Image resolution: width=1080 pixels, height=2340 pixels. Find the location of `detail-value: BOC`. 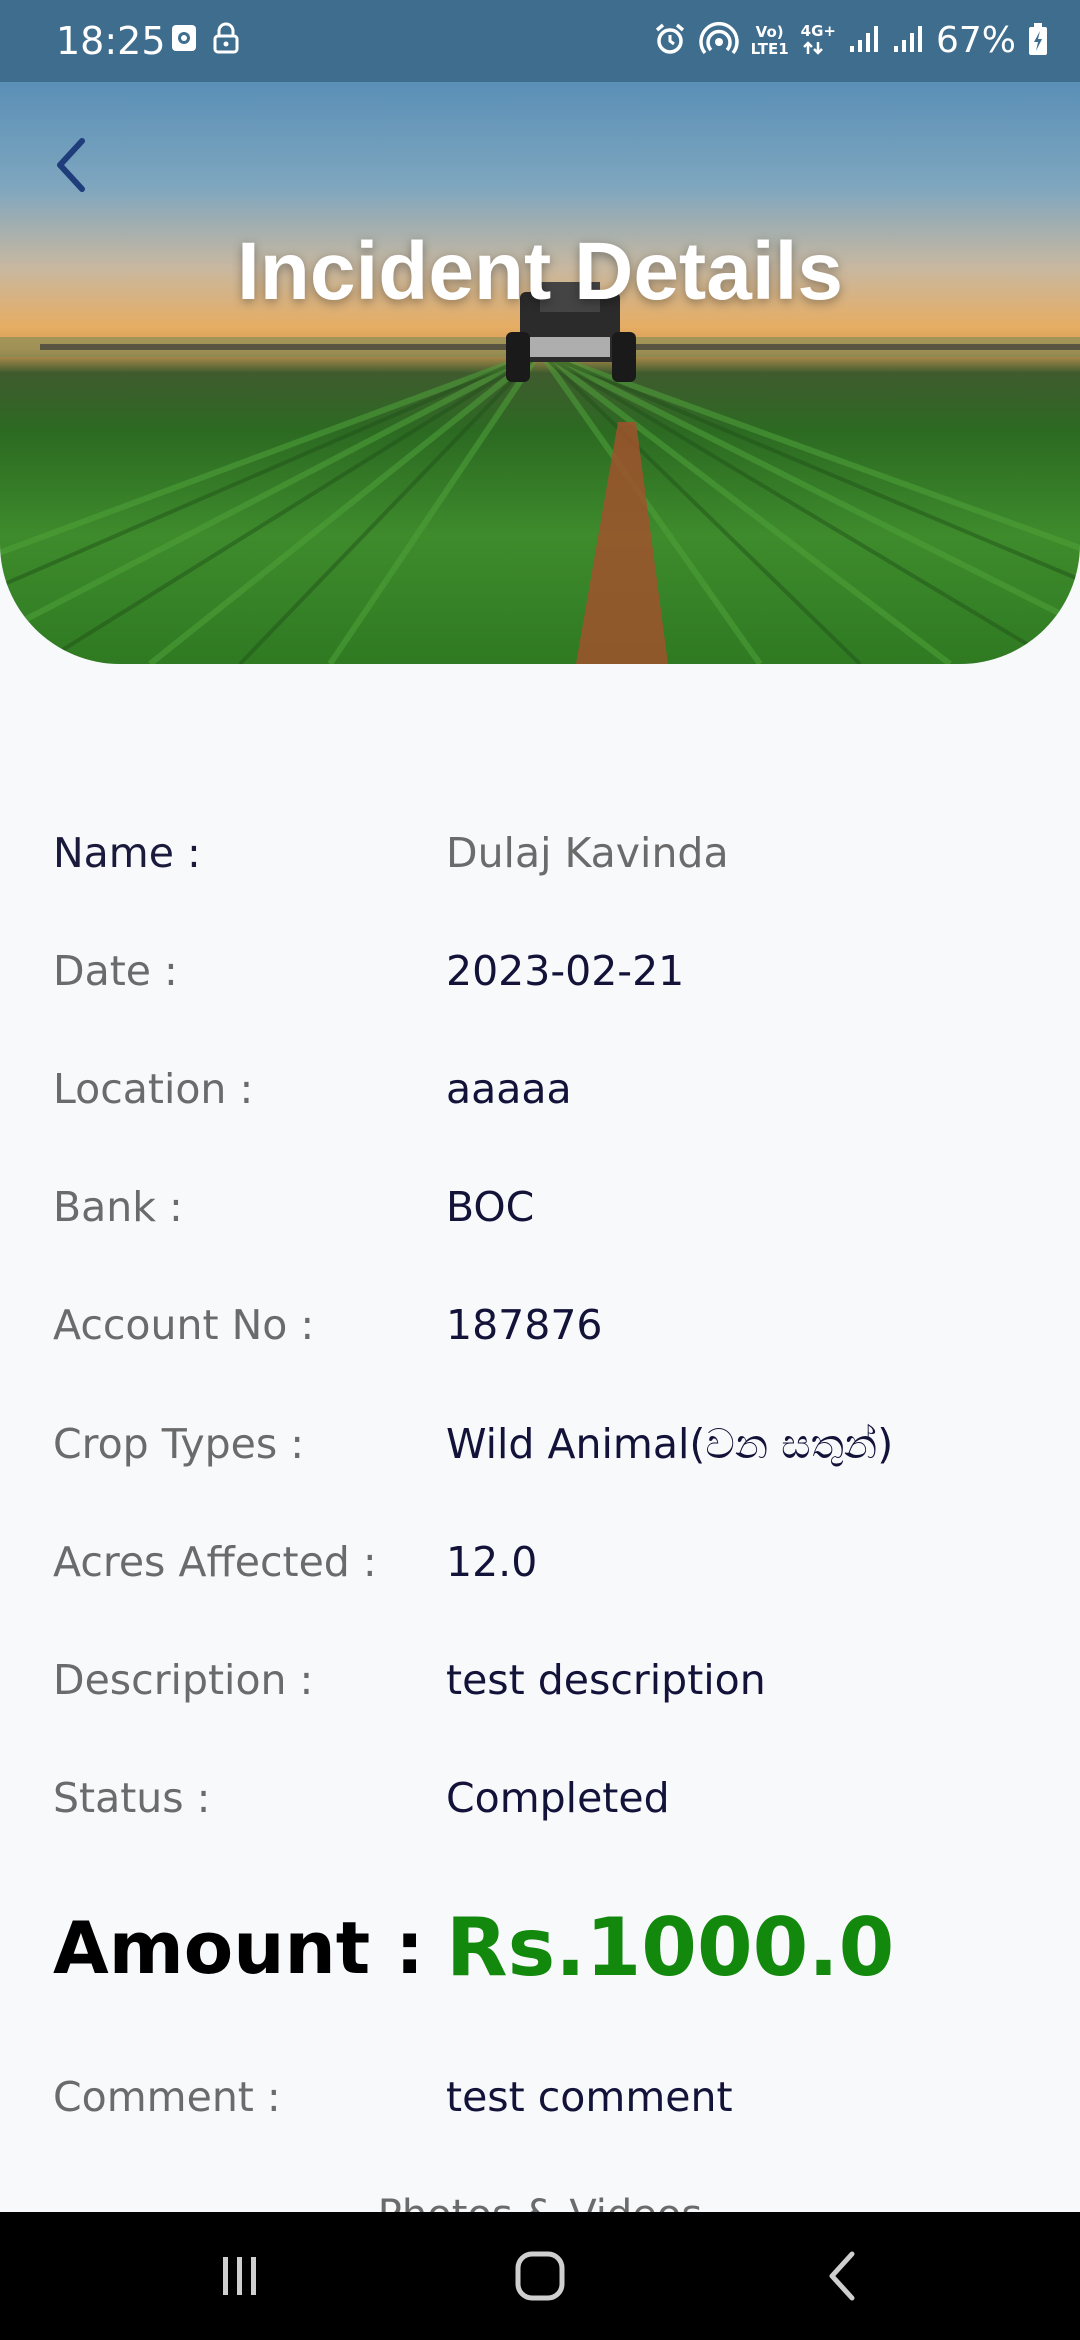

detail-value: BOC is located at coordinates (490, 1207).